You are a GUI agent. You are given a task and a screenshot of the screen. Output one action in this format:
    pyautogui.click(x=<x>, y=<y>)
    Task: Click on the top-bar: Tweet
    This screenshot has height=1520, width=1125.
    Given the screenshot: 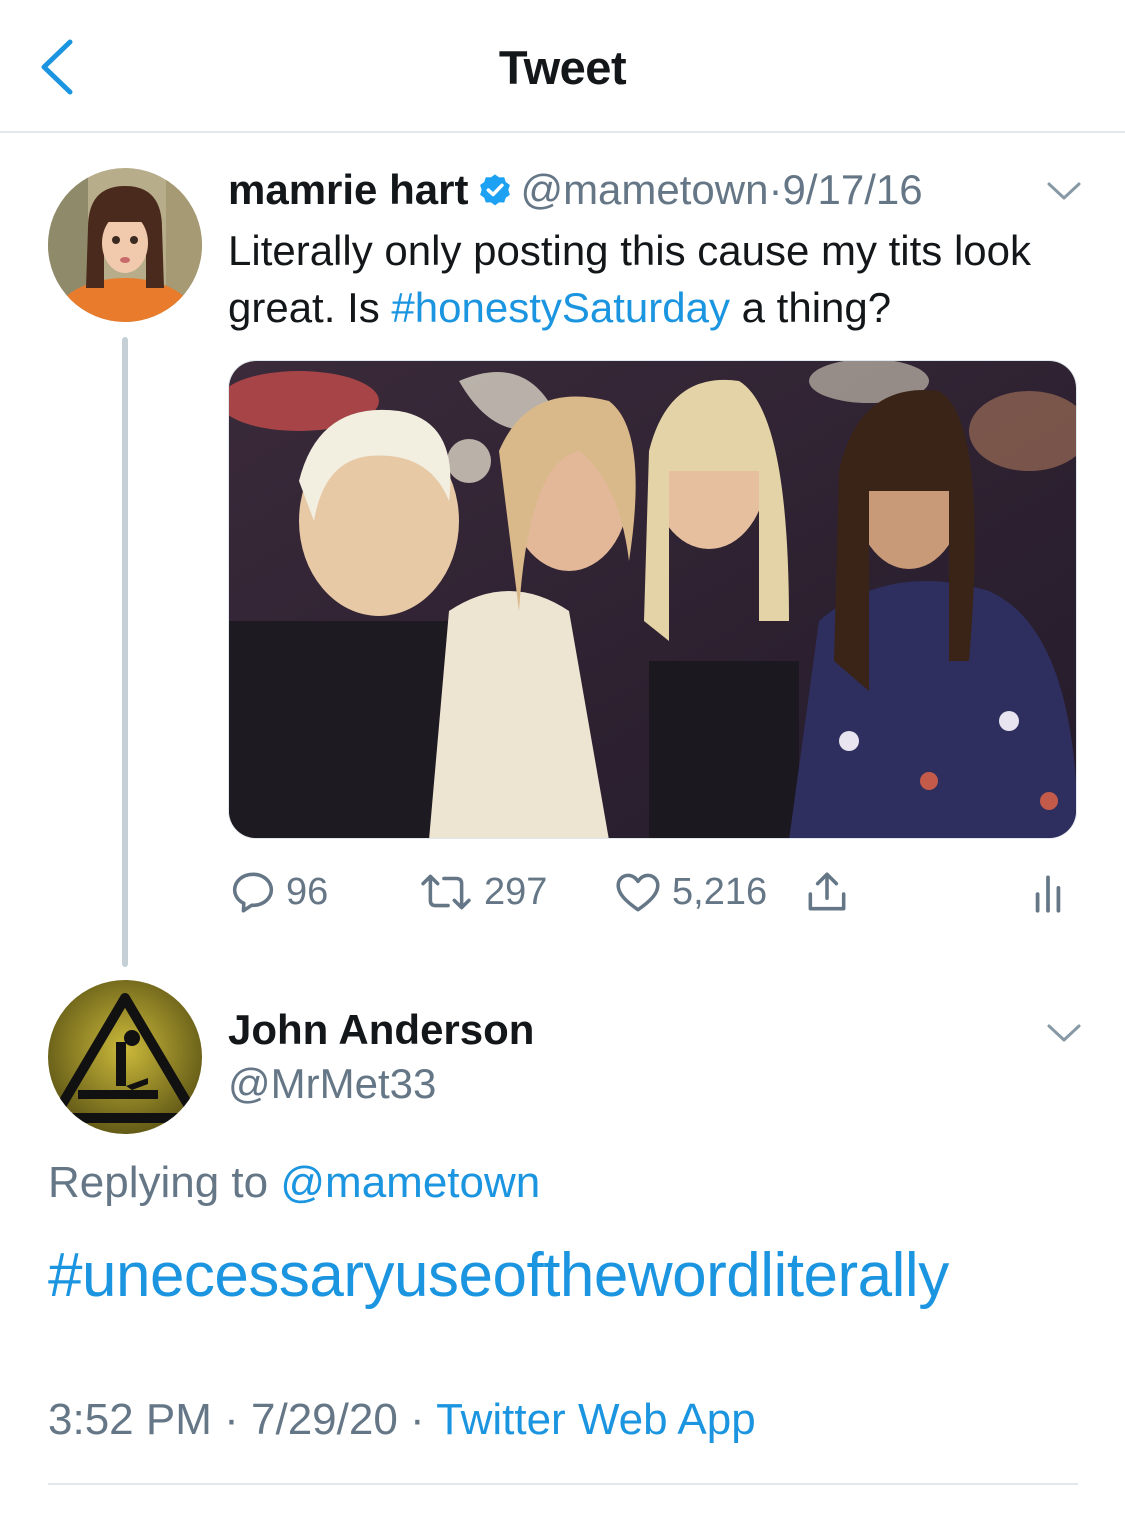 What is the action you would take?
    pyautogui.click(x=562, y=66)
    